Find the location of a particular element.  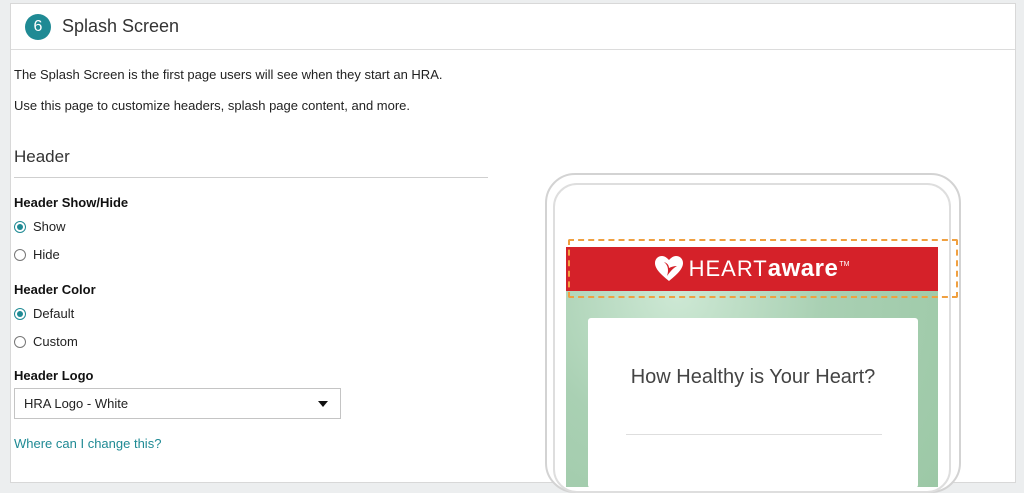

radio-custom-indicator is located at coordinates (20, 341).